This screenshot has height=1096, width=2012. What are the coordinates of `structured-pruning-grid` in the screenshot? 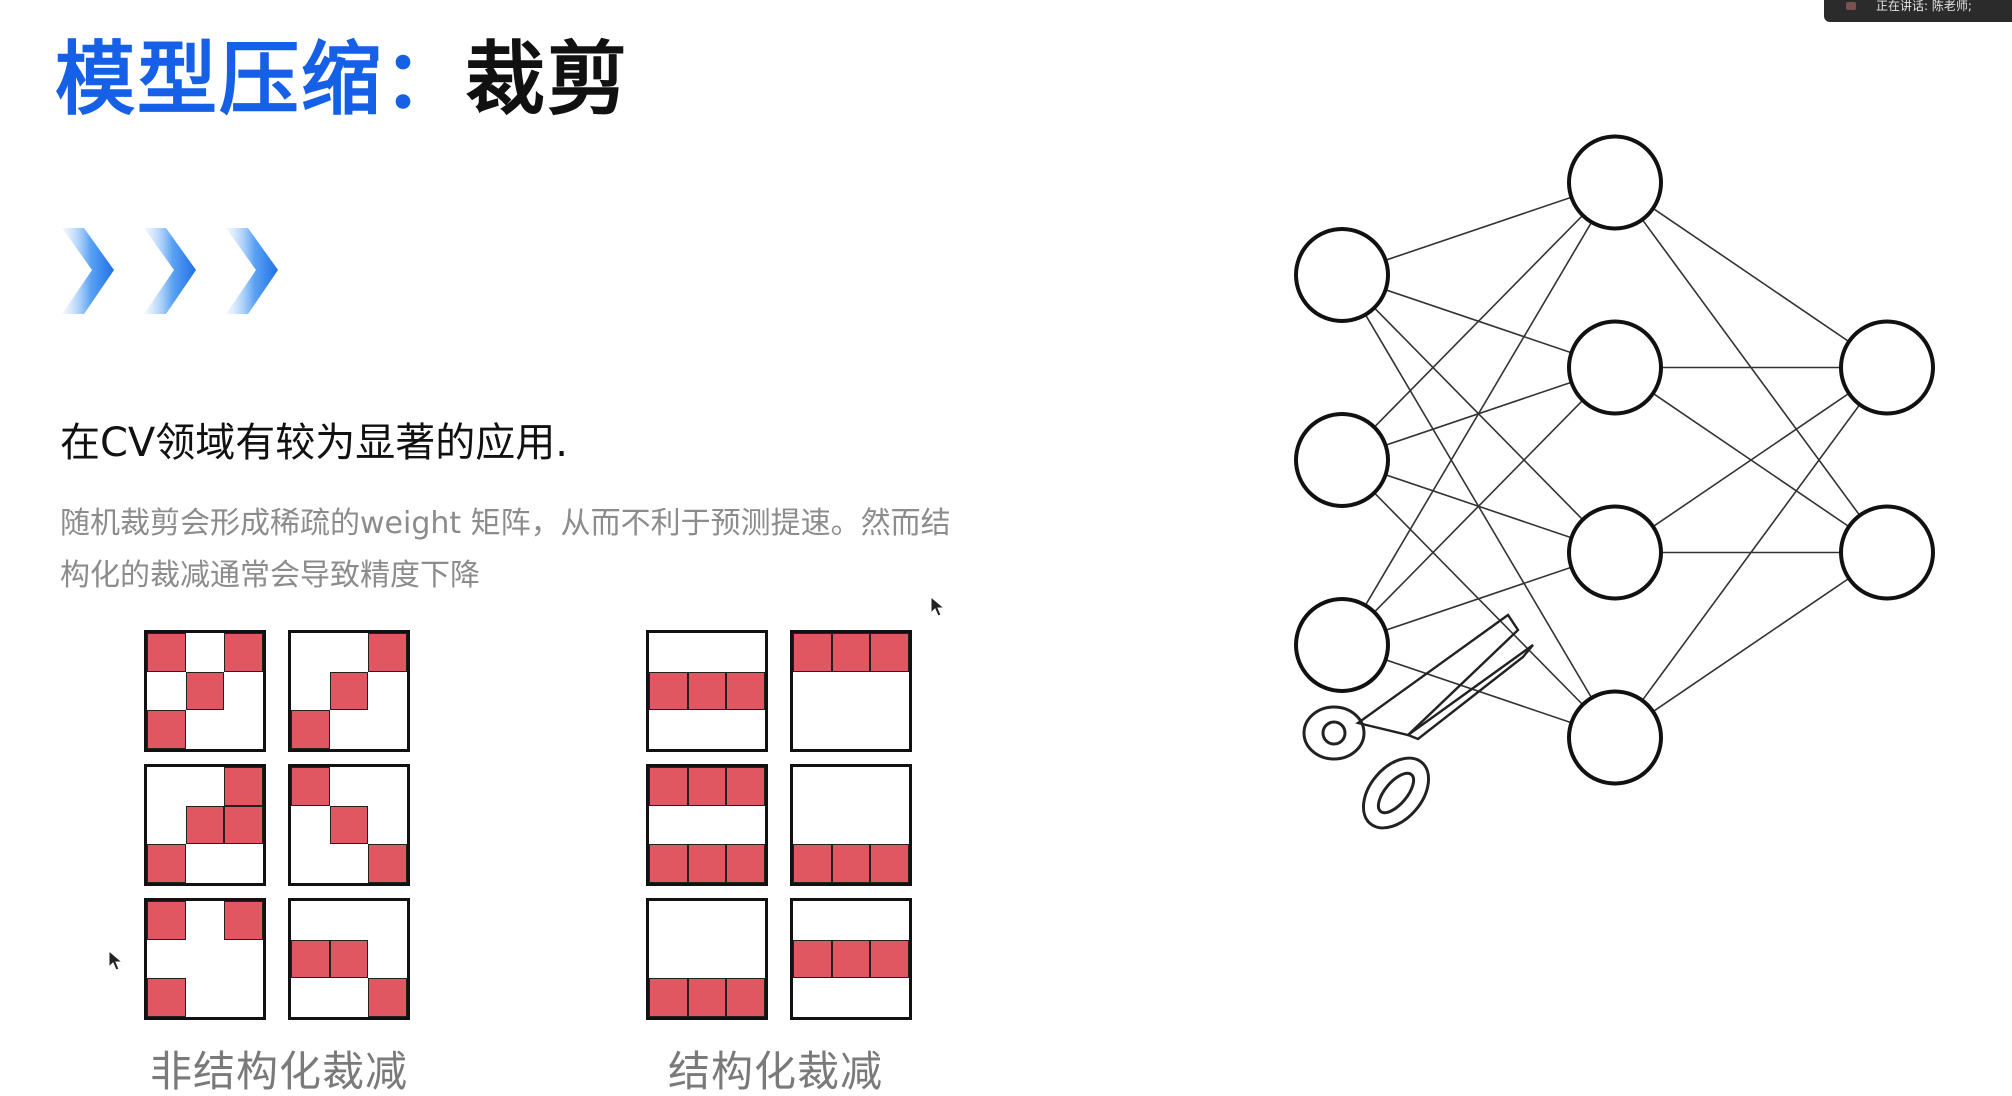 It's located at (779, 825).